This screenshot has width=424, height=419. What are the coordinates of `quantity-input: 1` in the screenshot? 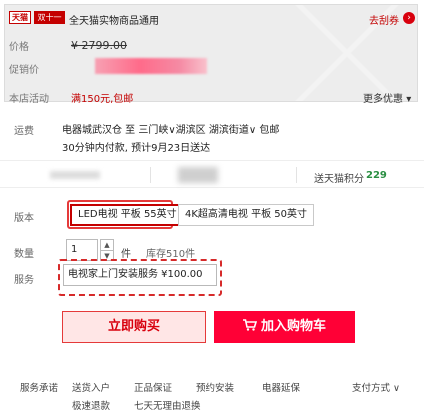 It's located at (82, 250).